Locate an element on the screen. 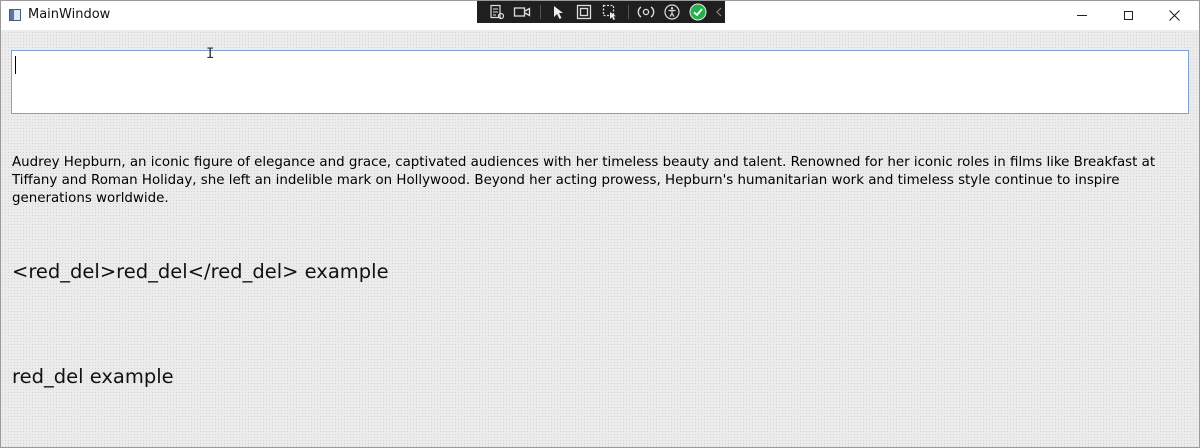 This screenshot has height=448, width=1200. minimize-icon is located at coordinates (1082, 15).